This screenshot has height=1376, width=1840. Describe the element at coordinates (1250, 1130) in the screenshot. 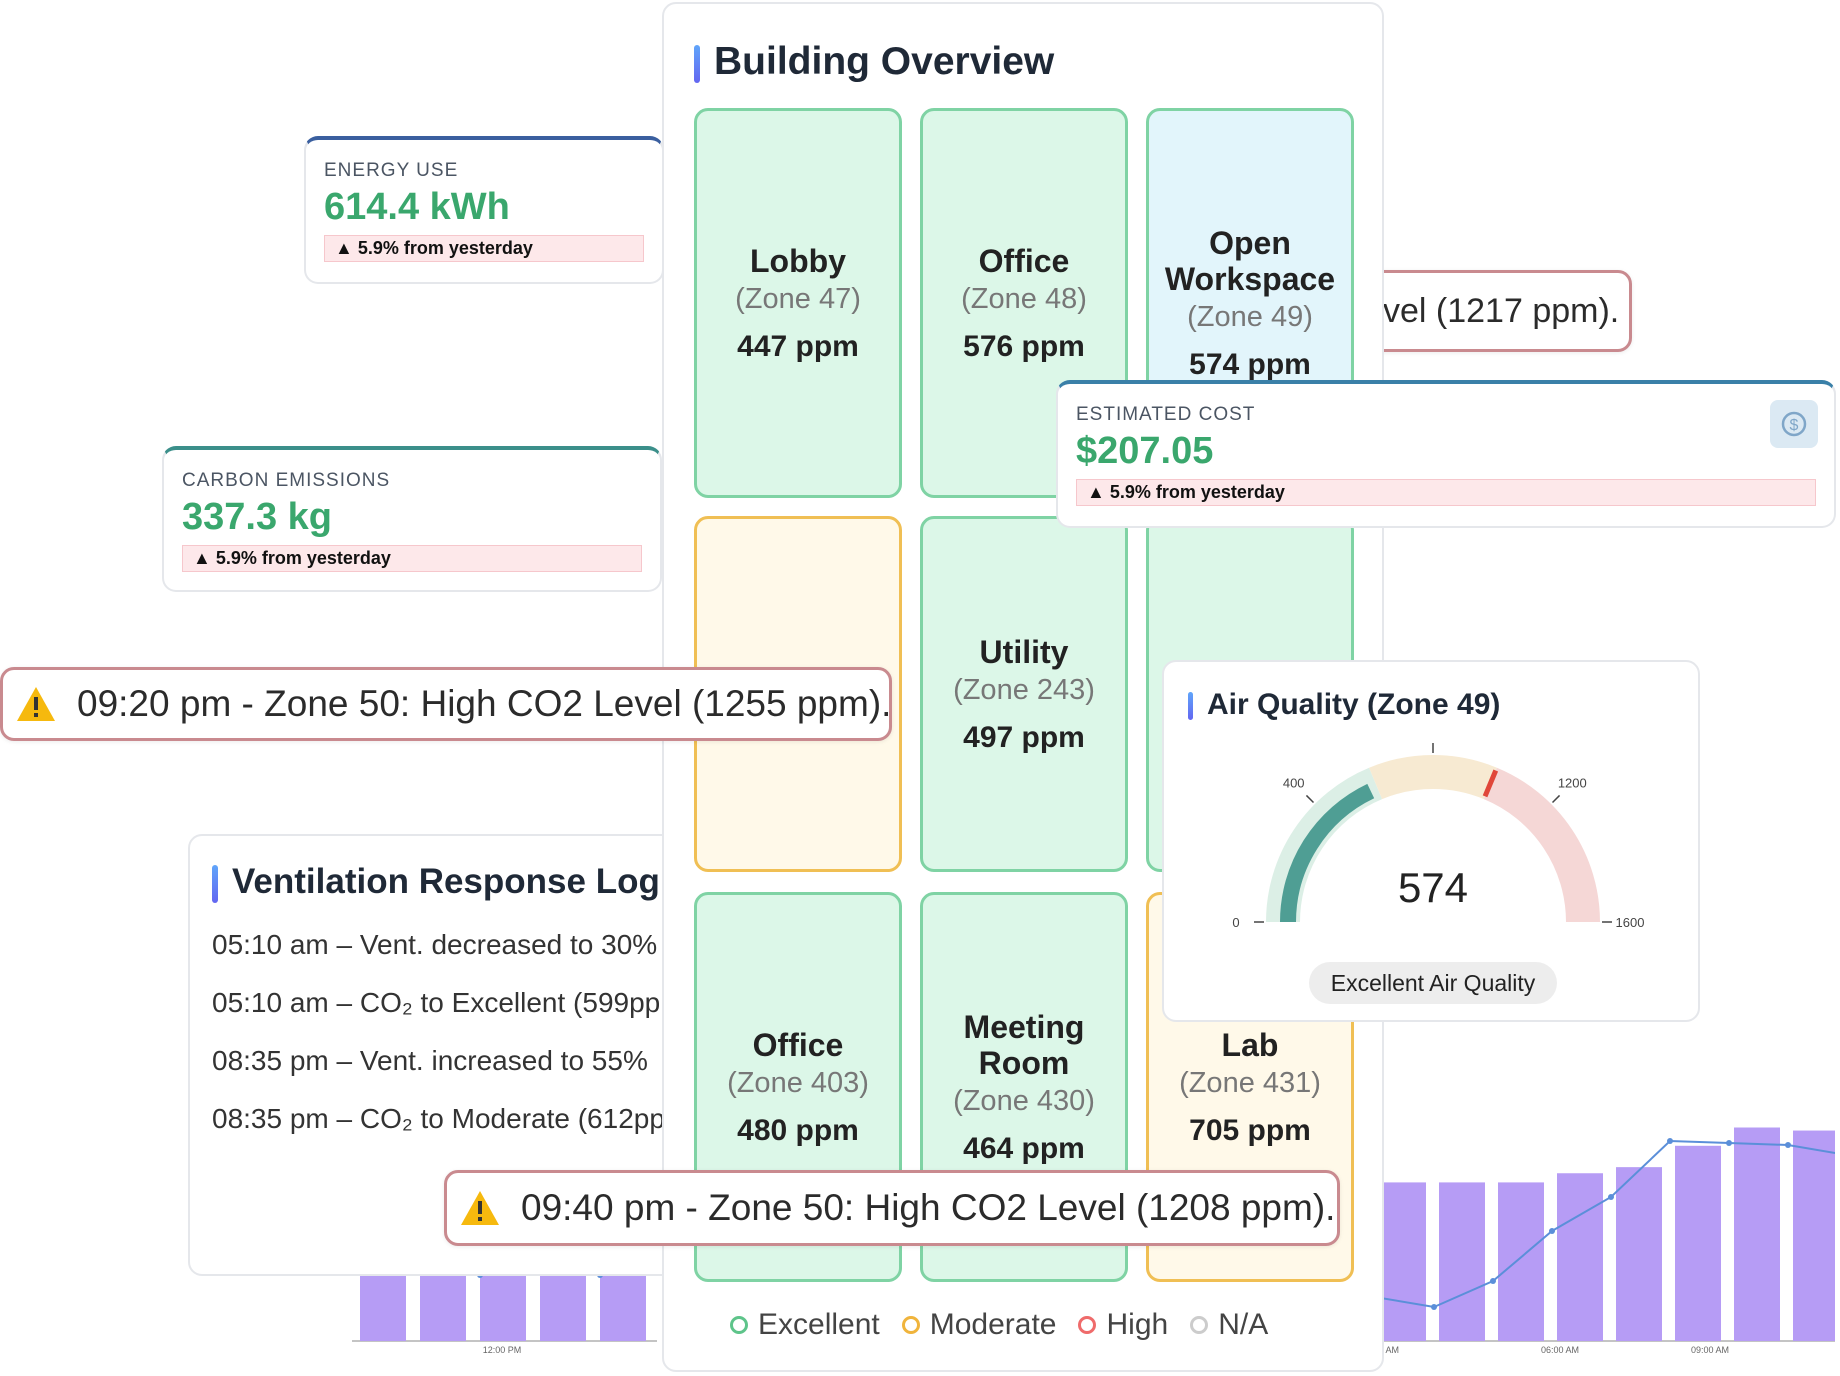

I see `zone-co2-value: 705 ppm` at that location.